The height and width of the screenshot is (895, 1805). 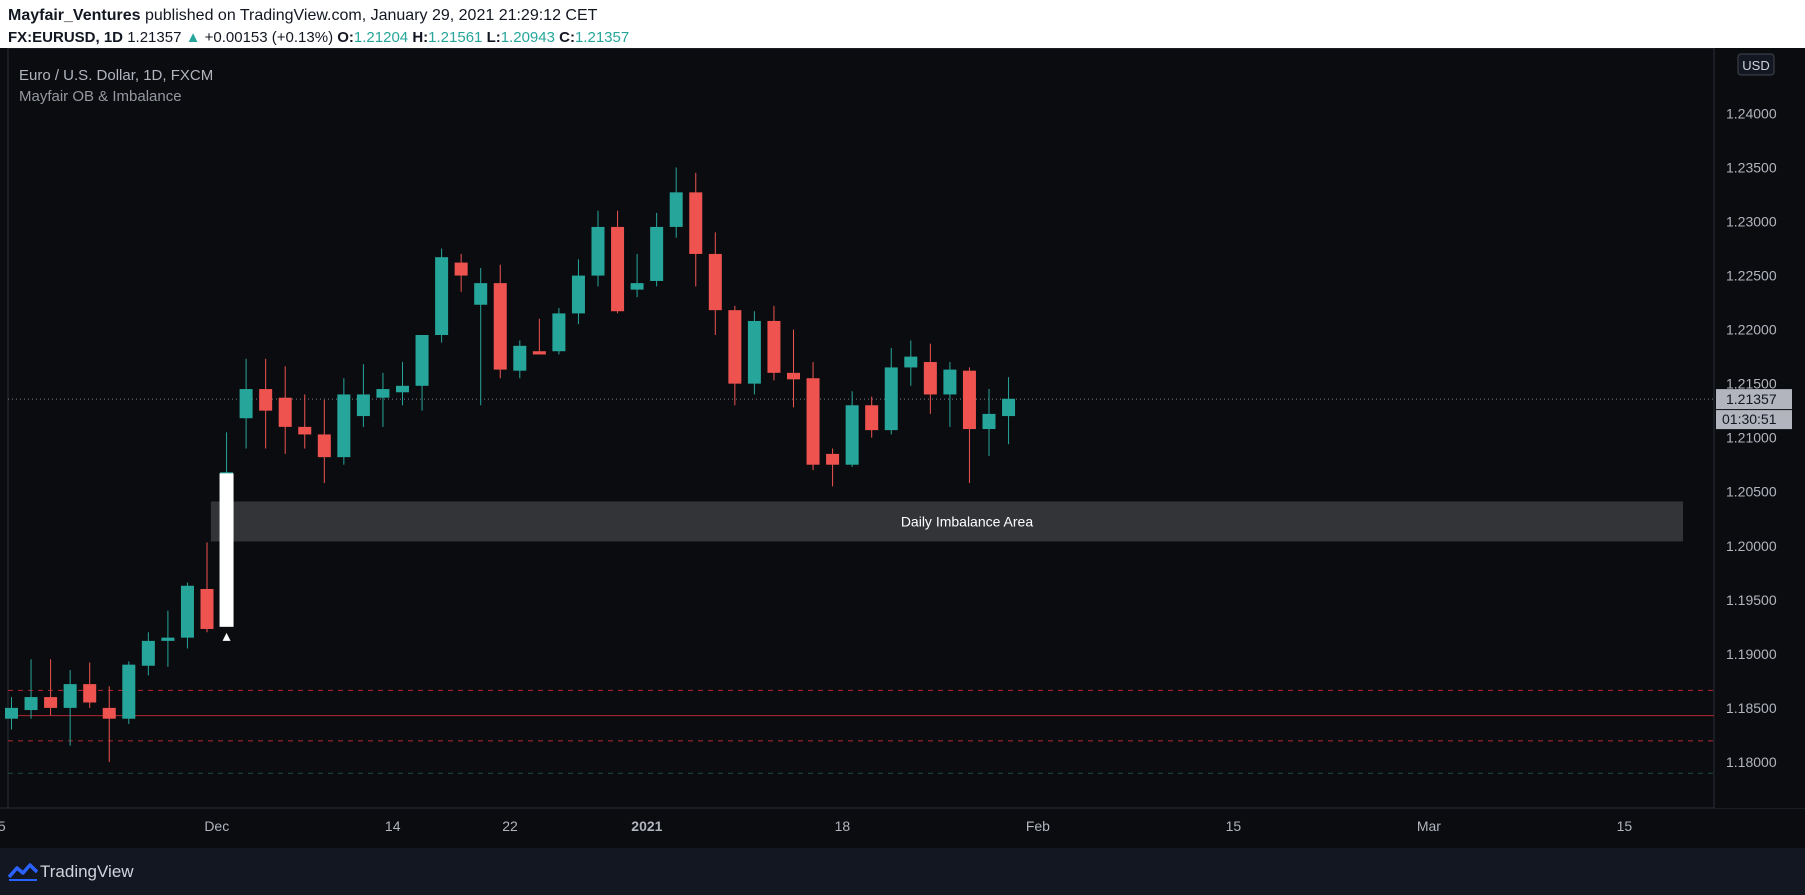 I want to click on x-tick-label: 5, so click(x=3, y=826).